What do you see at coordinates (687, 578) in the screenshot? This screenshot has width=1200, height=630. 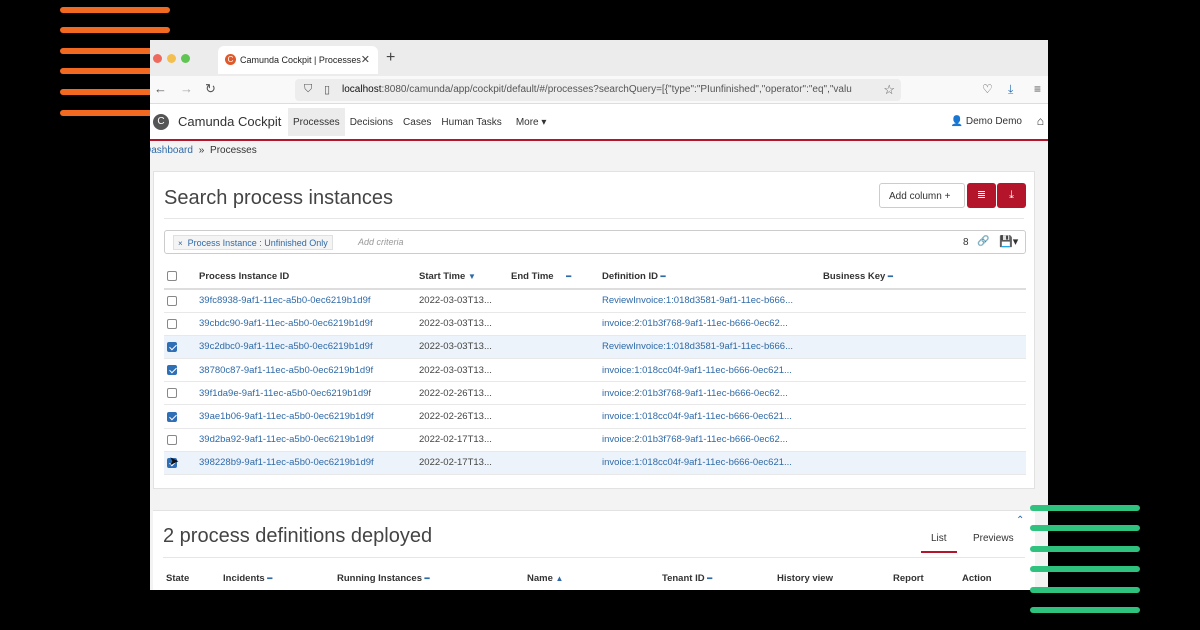 I see `column-header-tenant-id: Tenant ID ━` at bounding box center [687, 578].